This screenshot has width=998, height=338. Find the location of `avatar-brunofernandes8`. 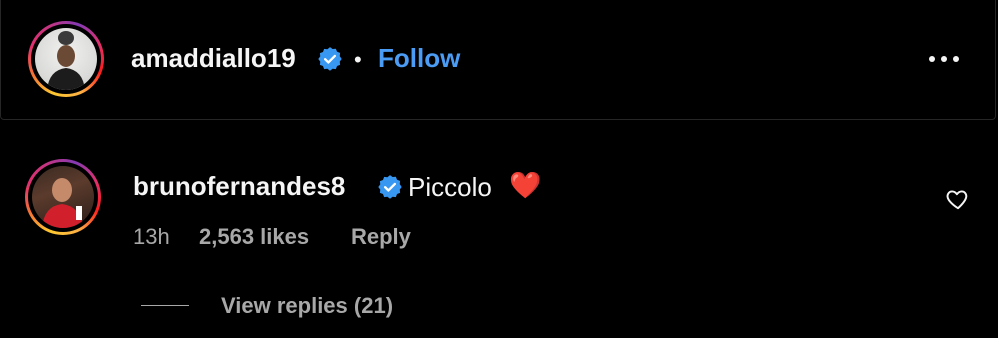

avatar-brunofernandes8 is located at coordinates (63, 197).